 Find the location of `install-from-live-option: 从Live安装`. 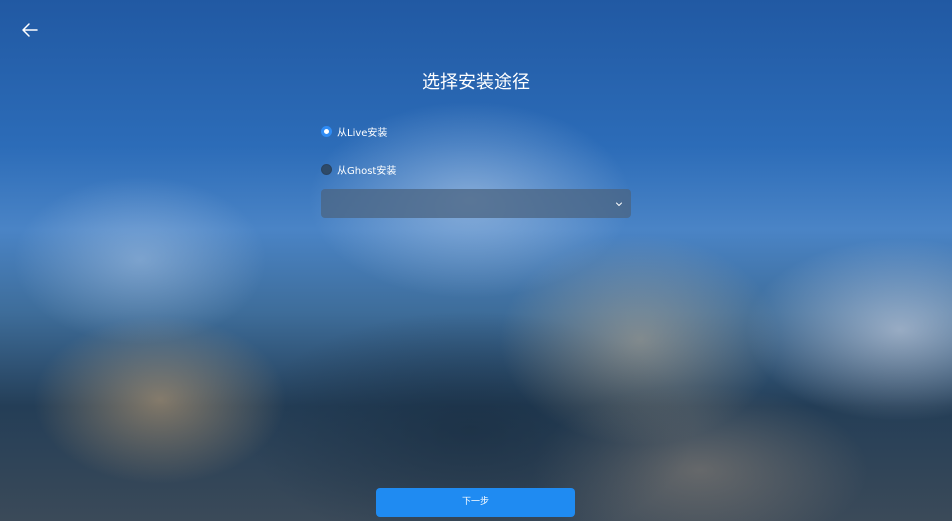

install-from-live-option: 从Live安装 is located at coordinates (354, 131).